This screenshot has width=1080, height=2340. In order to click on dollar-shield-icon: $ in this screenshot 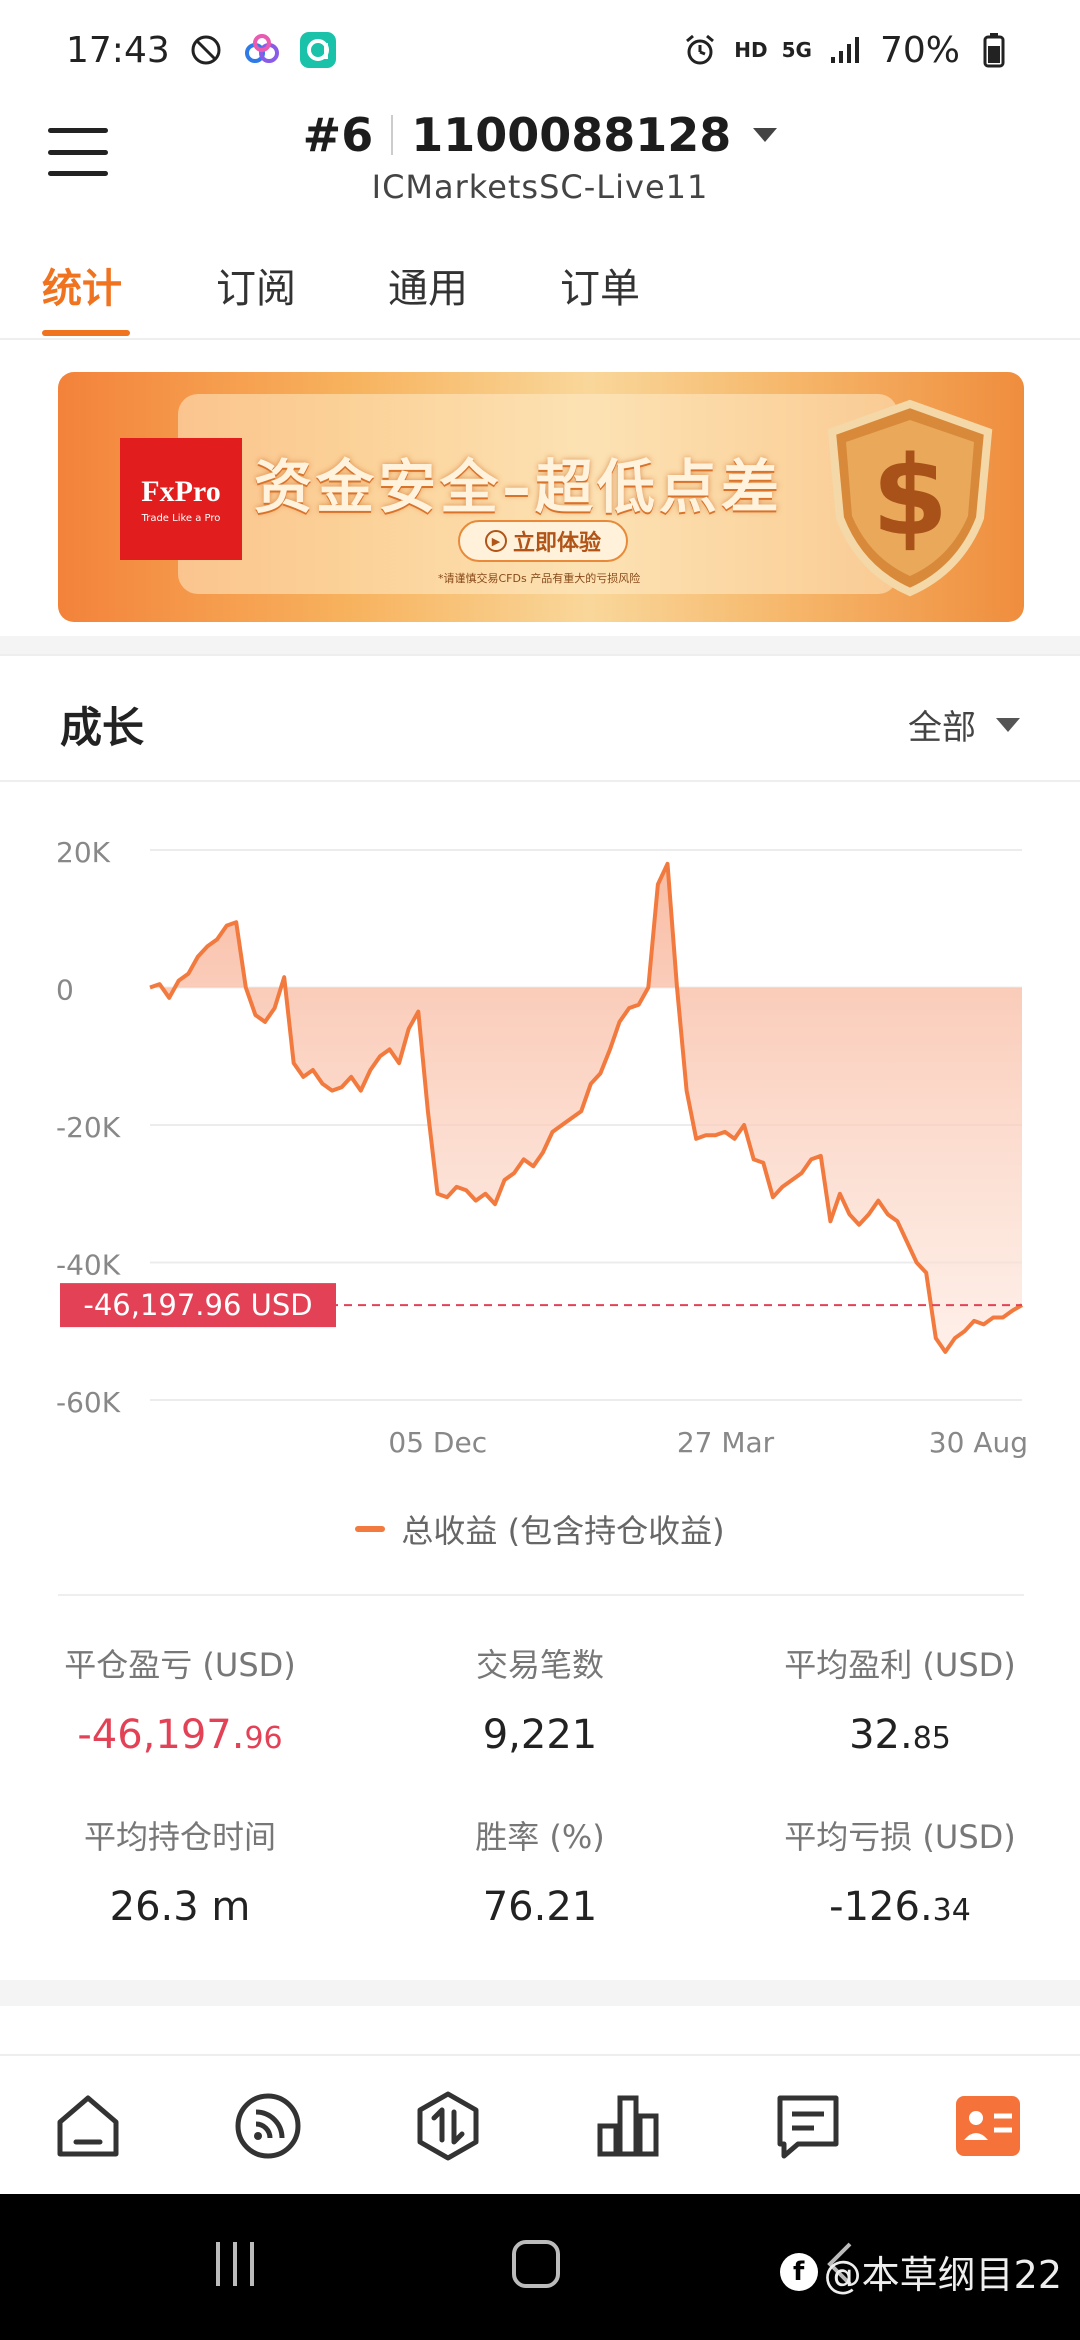, I will do `click(910, 498)`.